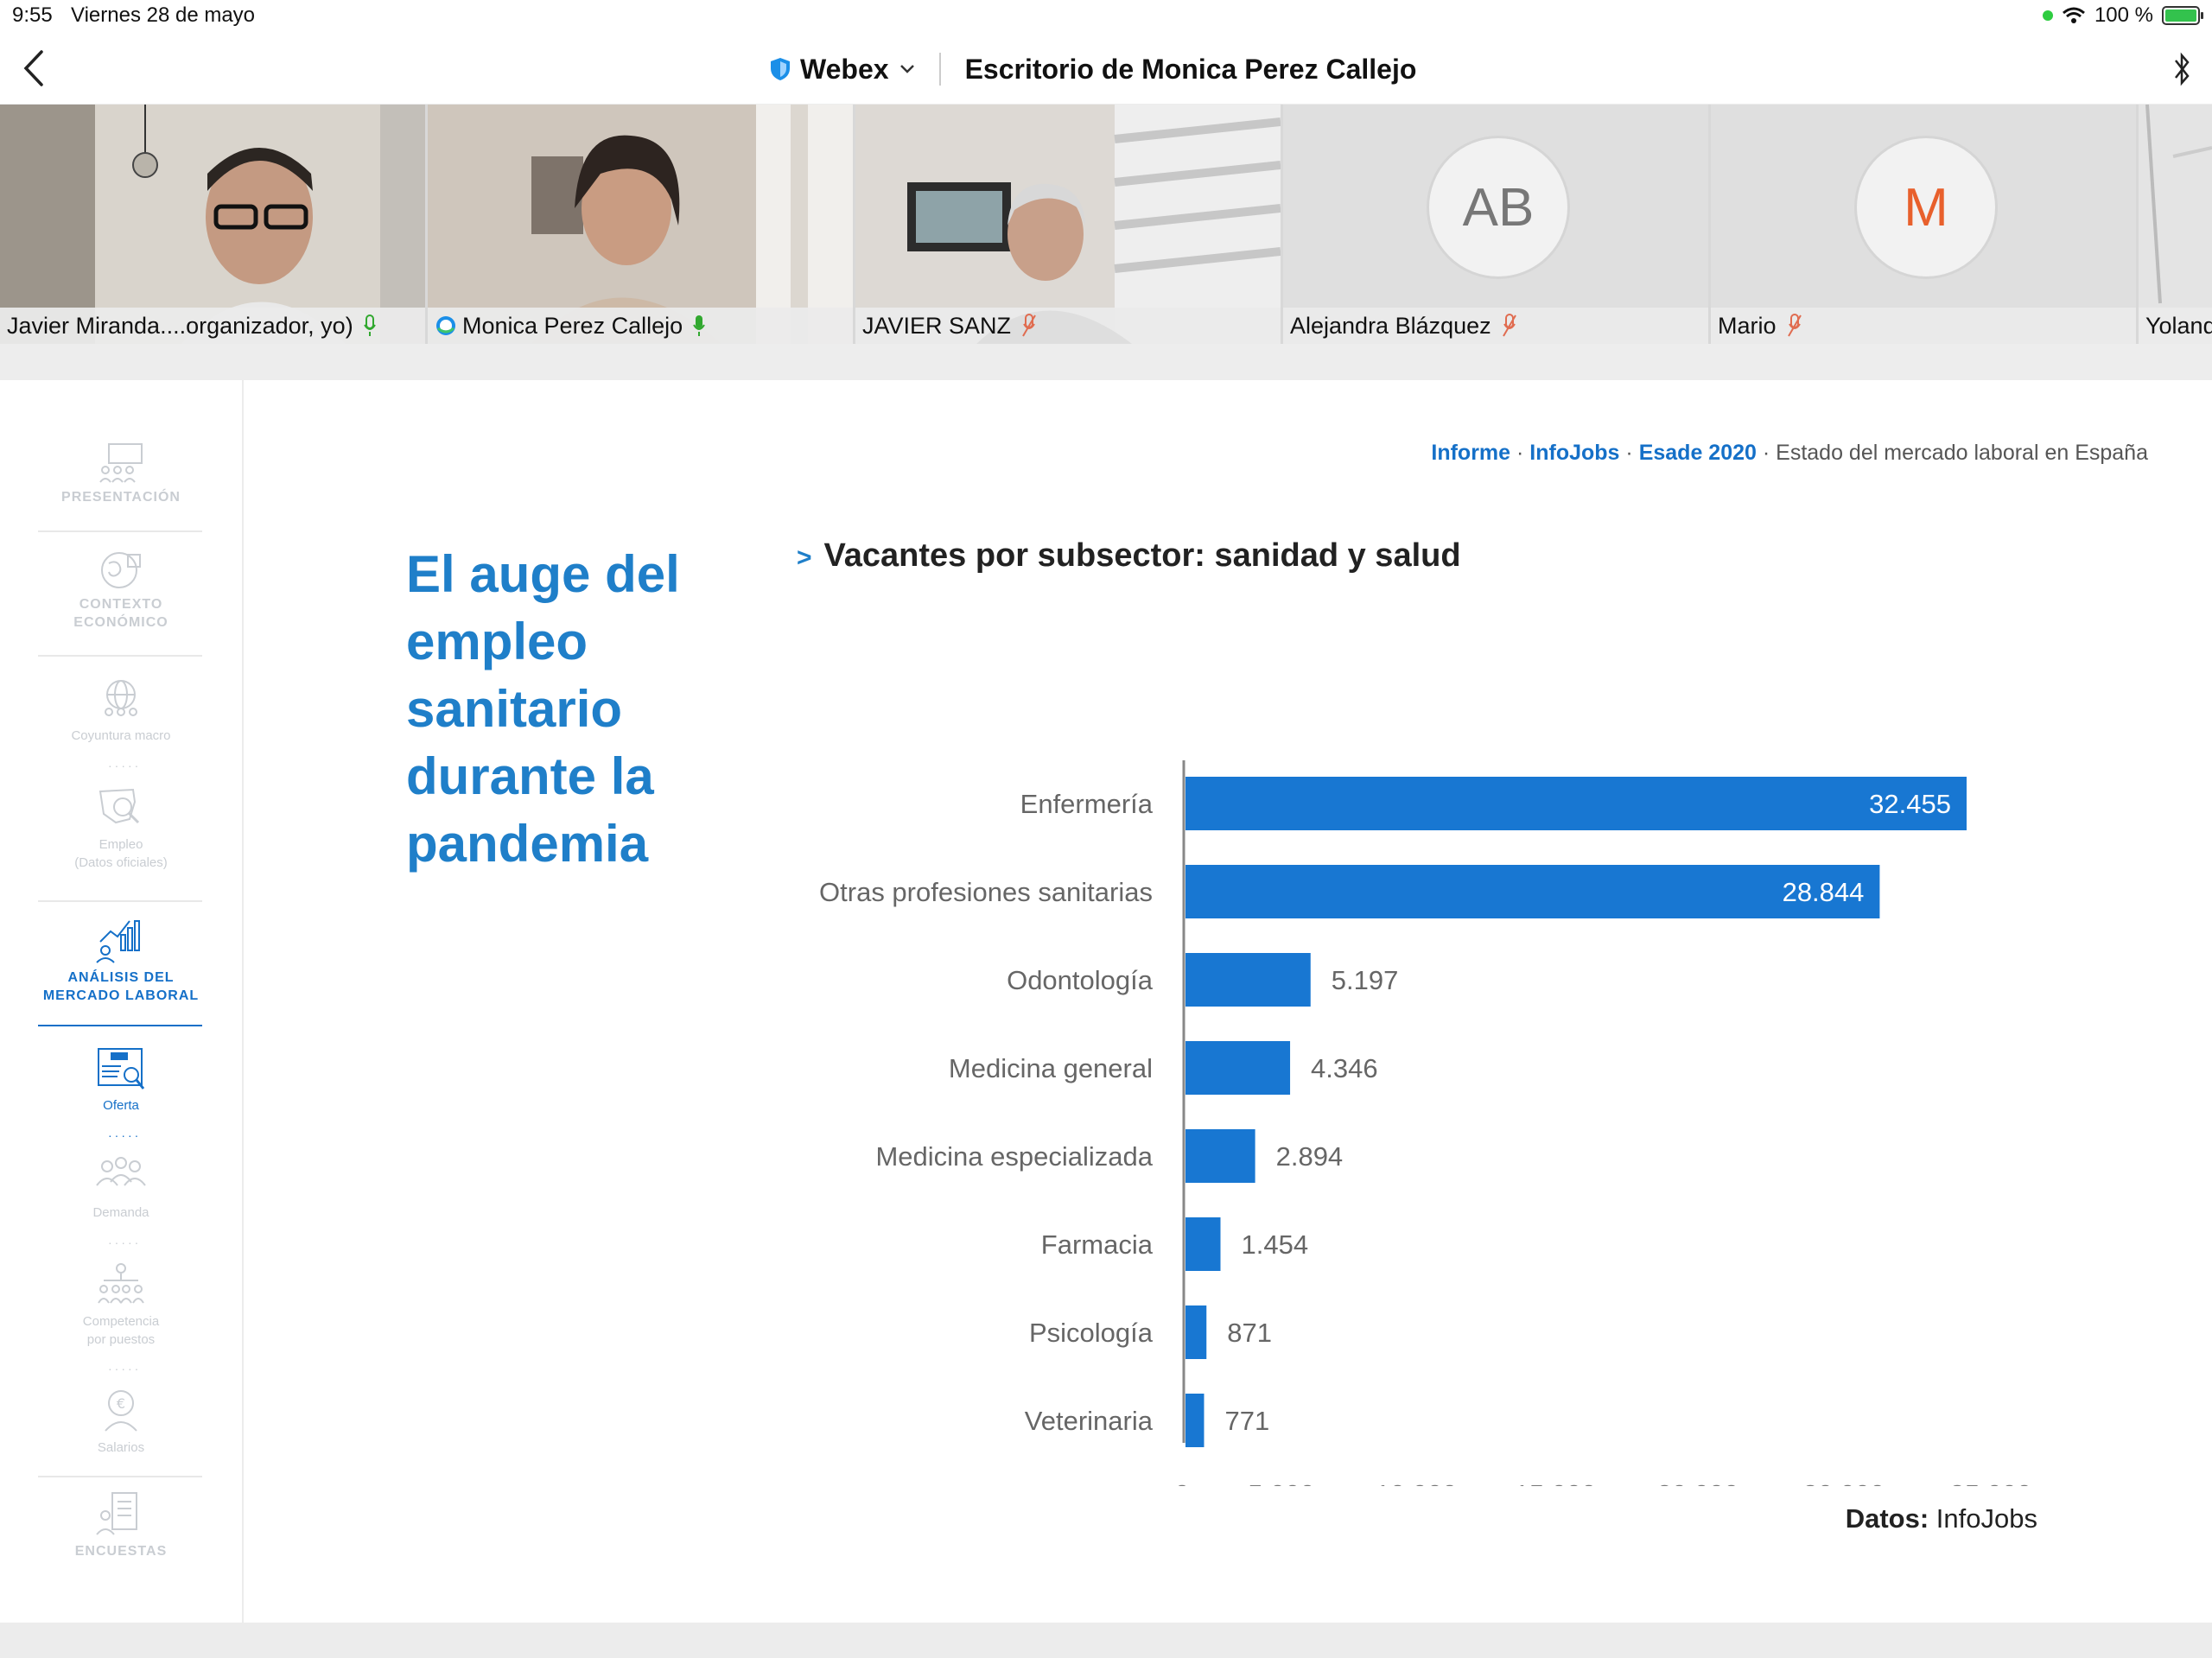 This screenshot has width=2212, height=1658. Describe the element at coordinates (121, 590) in the screenshot. I see `sidebar-item-contexto-economico: CONTEXTO ECONÓMICO` at that location.